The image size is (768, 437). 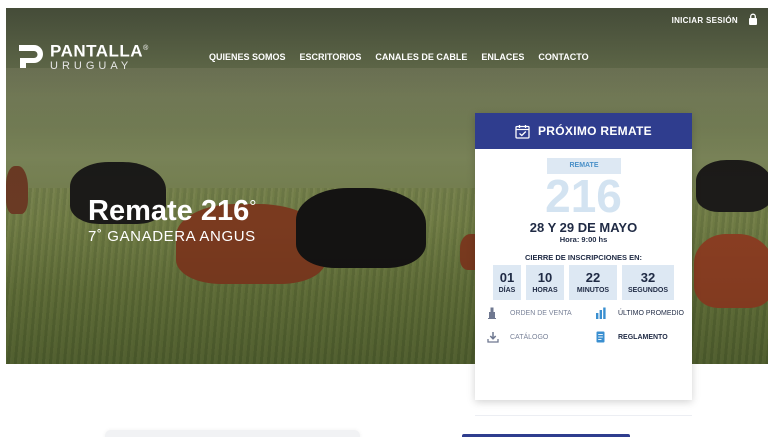 What do you see at coordinates (492, 313) in the screenshot?
I see `gavel-icon` at bounding box center [492, 313].